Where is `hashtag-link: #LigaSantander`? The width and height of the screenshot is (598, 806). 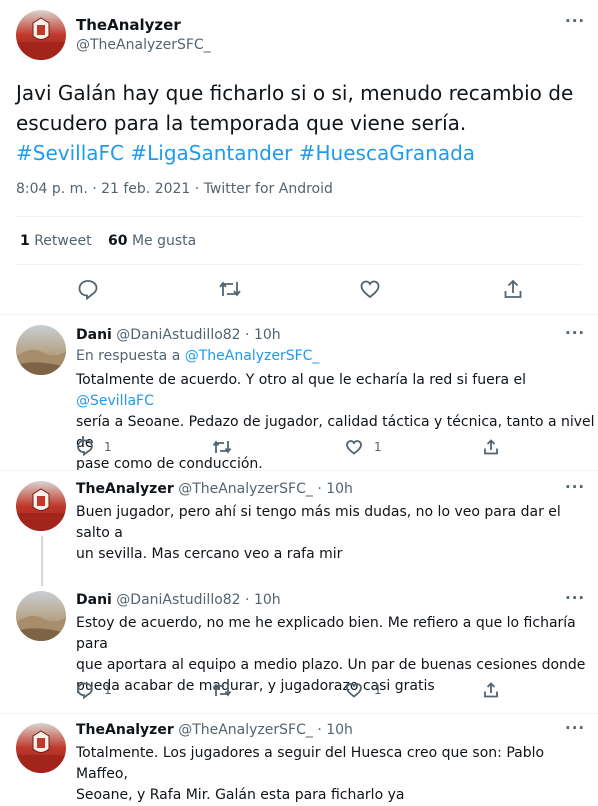 hashtag-link: #LigaSantander is located at coordinates (211, 153).